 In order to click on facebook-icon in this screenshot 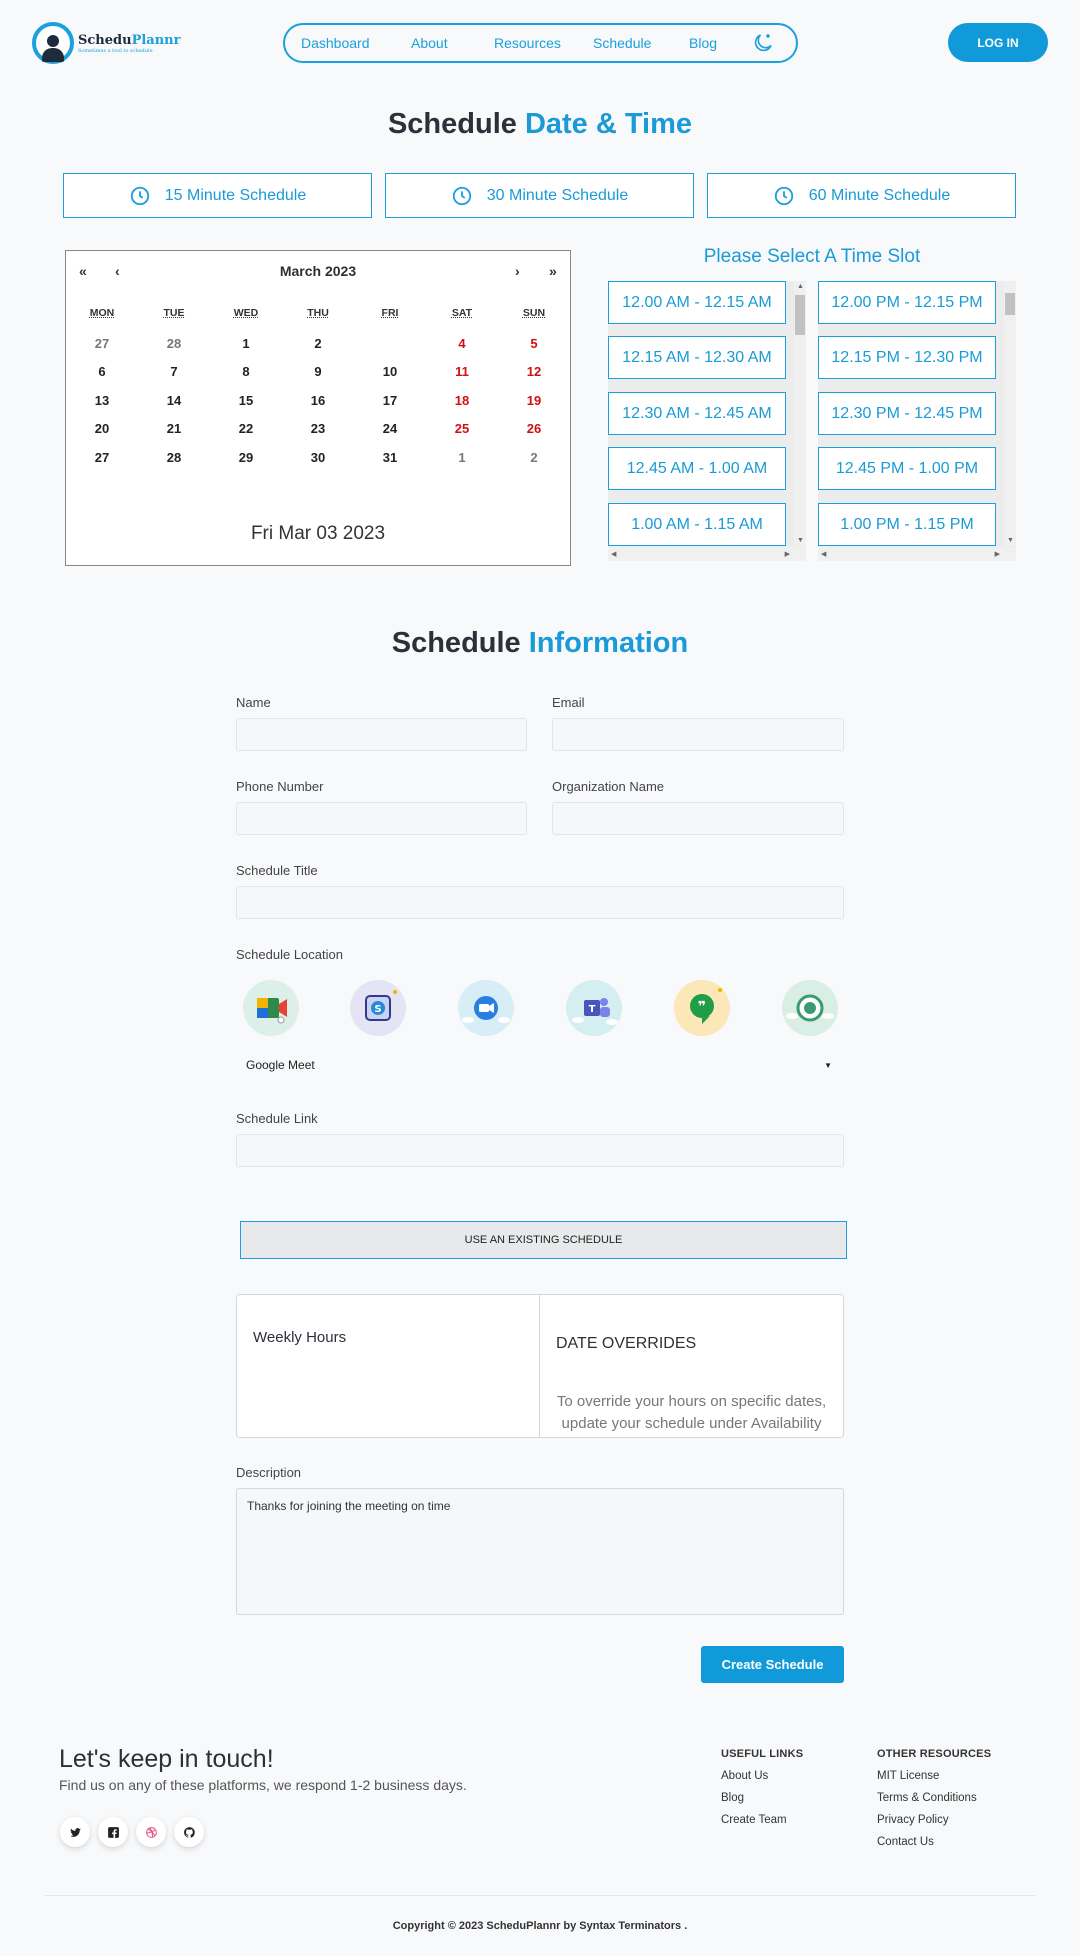, I will do `click(113, 1832)`.